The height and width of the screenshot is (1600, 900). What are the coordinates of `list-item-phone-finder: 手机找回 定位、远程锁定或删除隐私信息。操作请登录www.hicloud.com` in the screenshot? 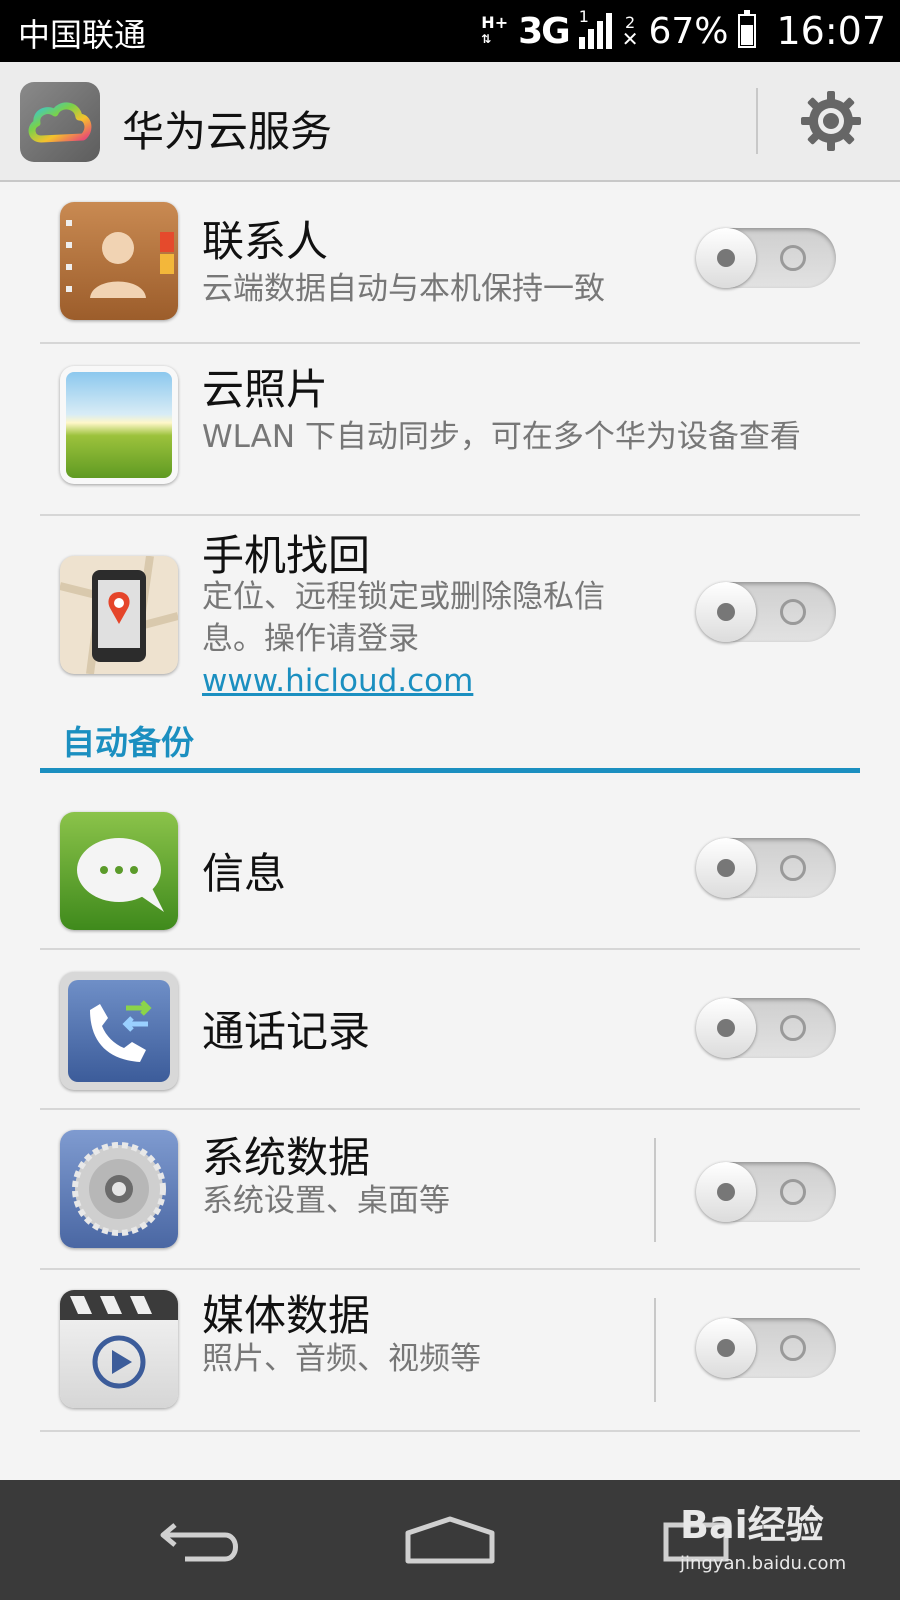 It's located at (450, 614).